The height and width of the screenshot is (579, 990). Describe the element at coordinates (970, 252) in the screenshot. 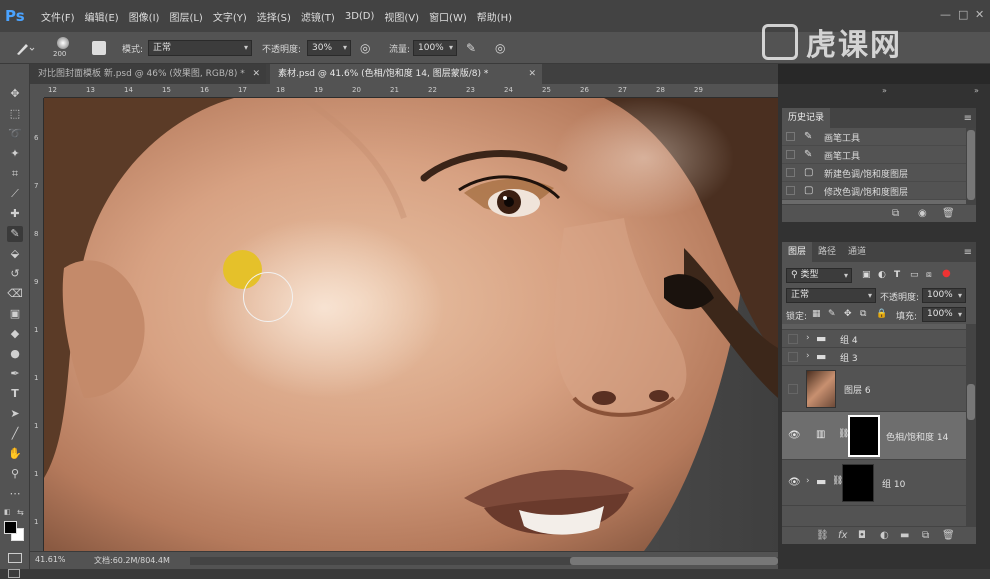

I see `panel-menu-icon: ≡` at that location.